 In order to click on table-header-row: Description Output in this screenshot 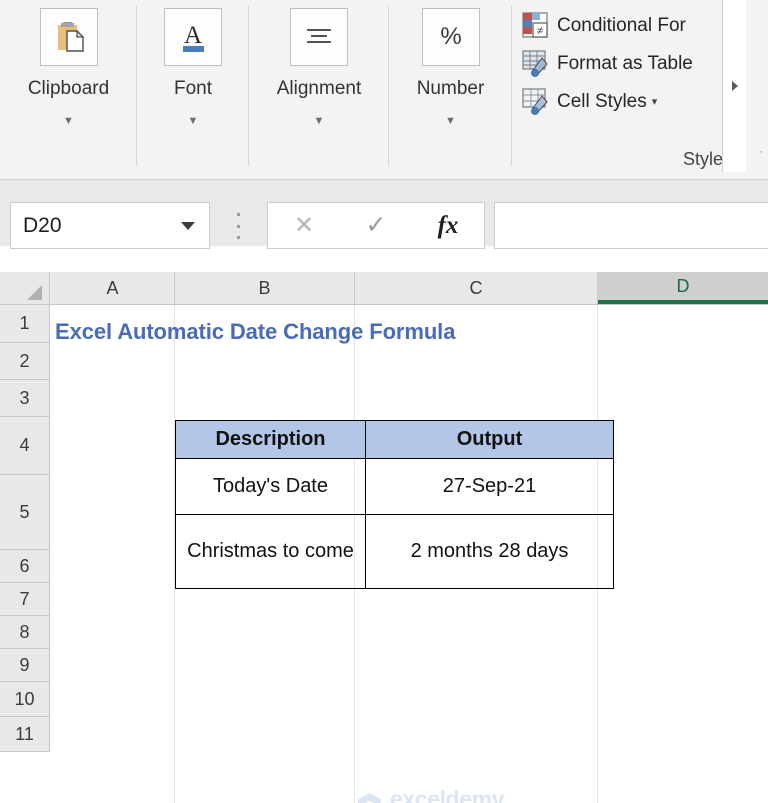, I will do `click(394, 439)`.